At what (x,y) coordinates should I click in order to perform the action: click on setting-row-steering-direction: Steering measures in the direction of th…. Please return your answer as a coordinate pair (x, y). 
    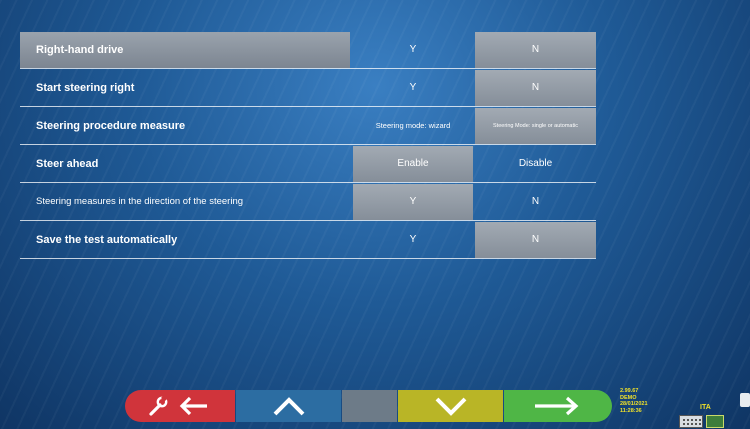
    Looking at the image, I should click on (308, 203).